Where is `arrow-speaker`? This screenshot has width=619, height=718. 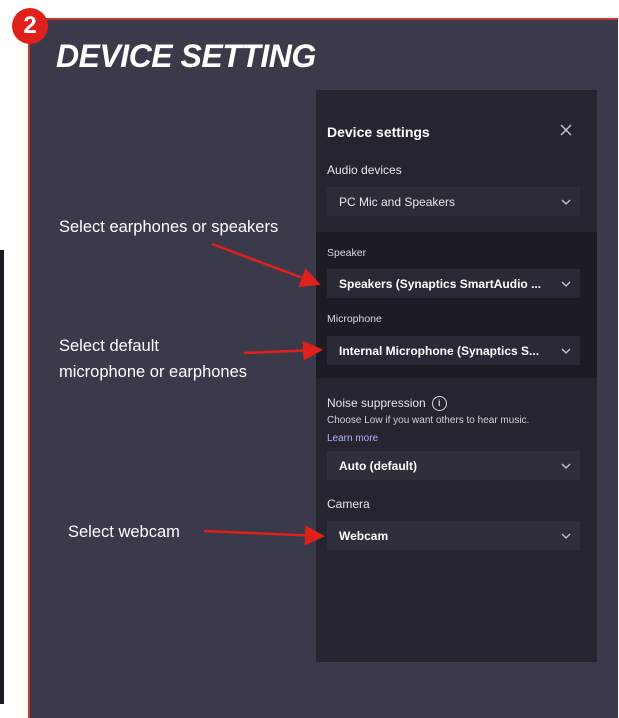 arrow-speaker is located at coordinates (266, 265).